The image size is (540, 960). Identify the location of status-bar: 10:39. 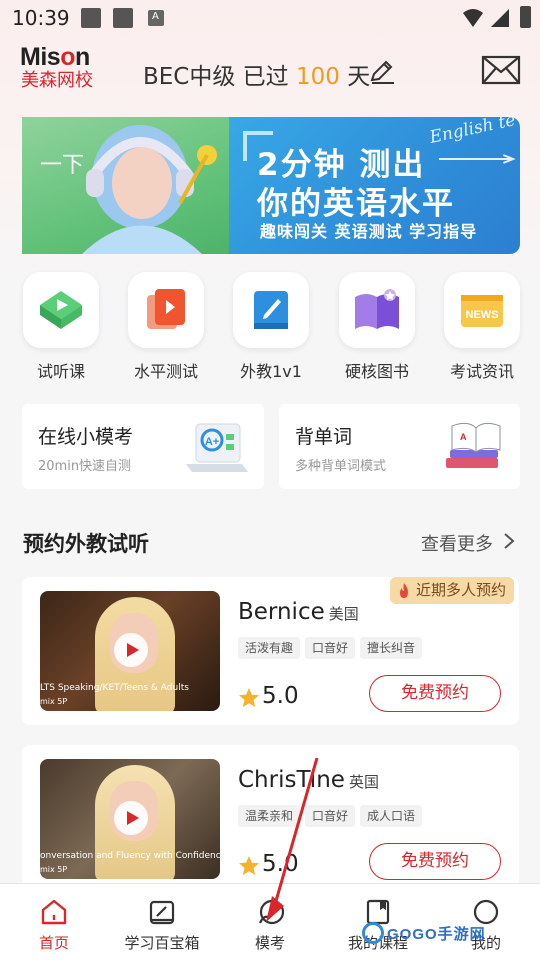
(270, 18).